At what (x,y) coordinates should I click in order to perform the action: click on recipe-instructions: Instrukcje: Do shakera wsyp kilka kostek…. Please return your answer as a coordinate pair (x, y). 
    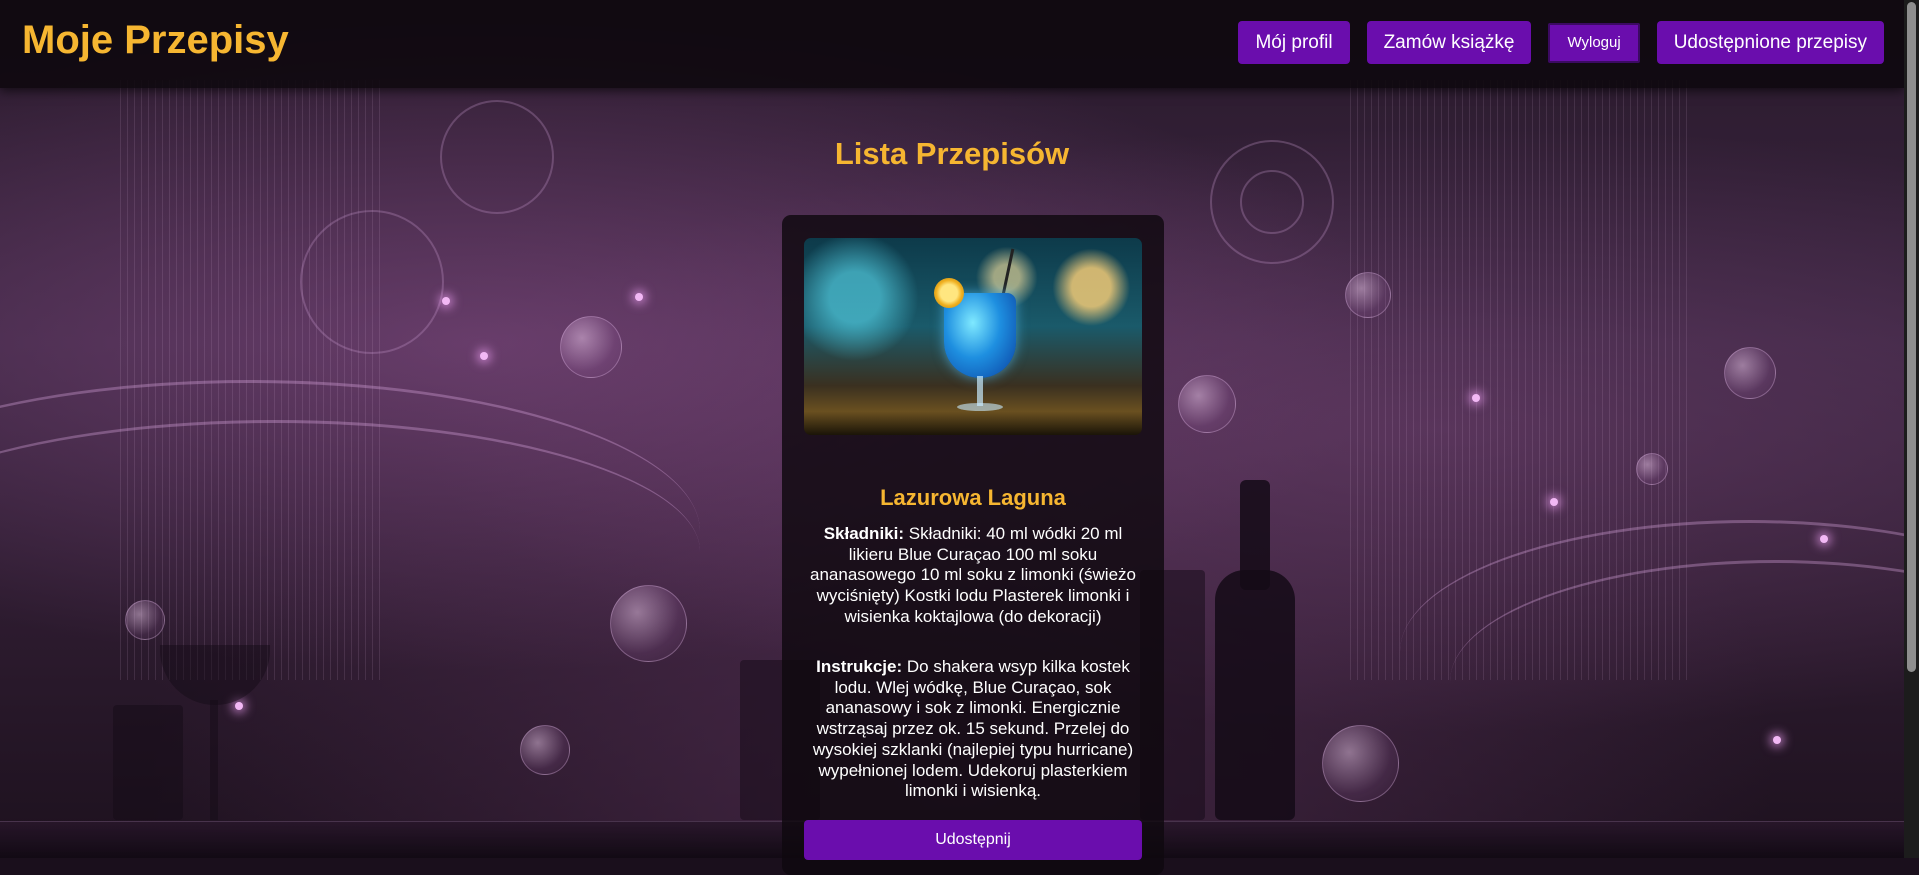
    Looking at the image, I should click on (973, 729).